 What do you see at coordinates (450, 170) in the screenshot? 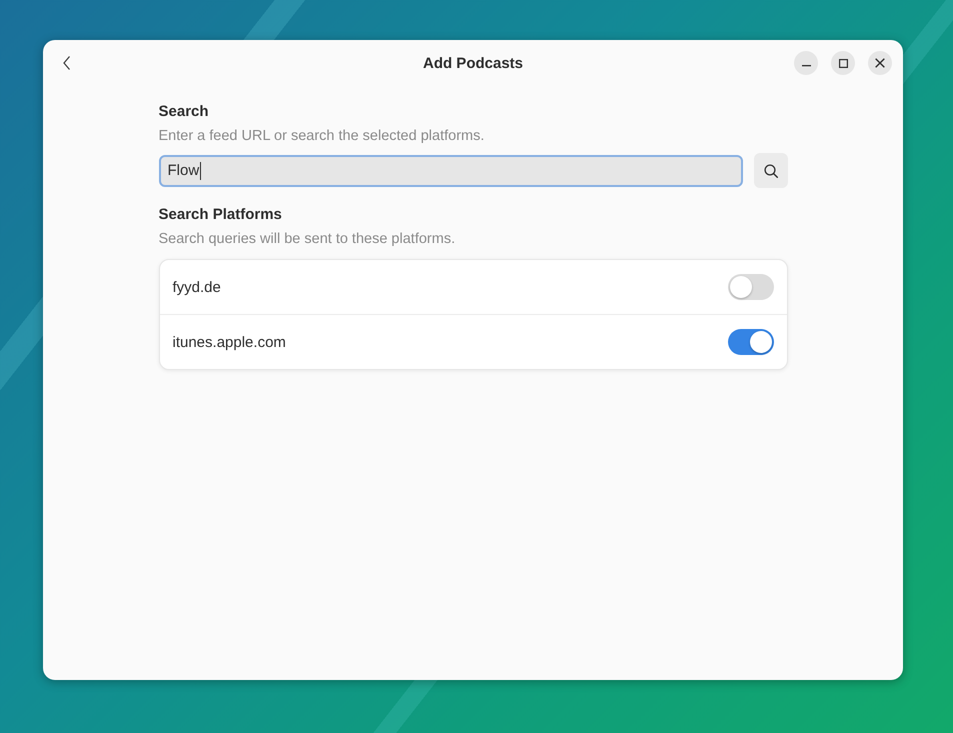
I see `search-field: Flow` at bounding box center [450, 170].